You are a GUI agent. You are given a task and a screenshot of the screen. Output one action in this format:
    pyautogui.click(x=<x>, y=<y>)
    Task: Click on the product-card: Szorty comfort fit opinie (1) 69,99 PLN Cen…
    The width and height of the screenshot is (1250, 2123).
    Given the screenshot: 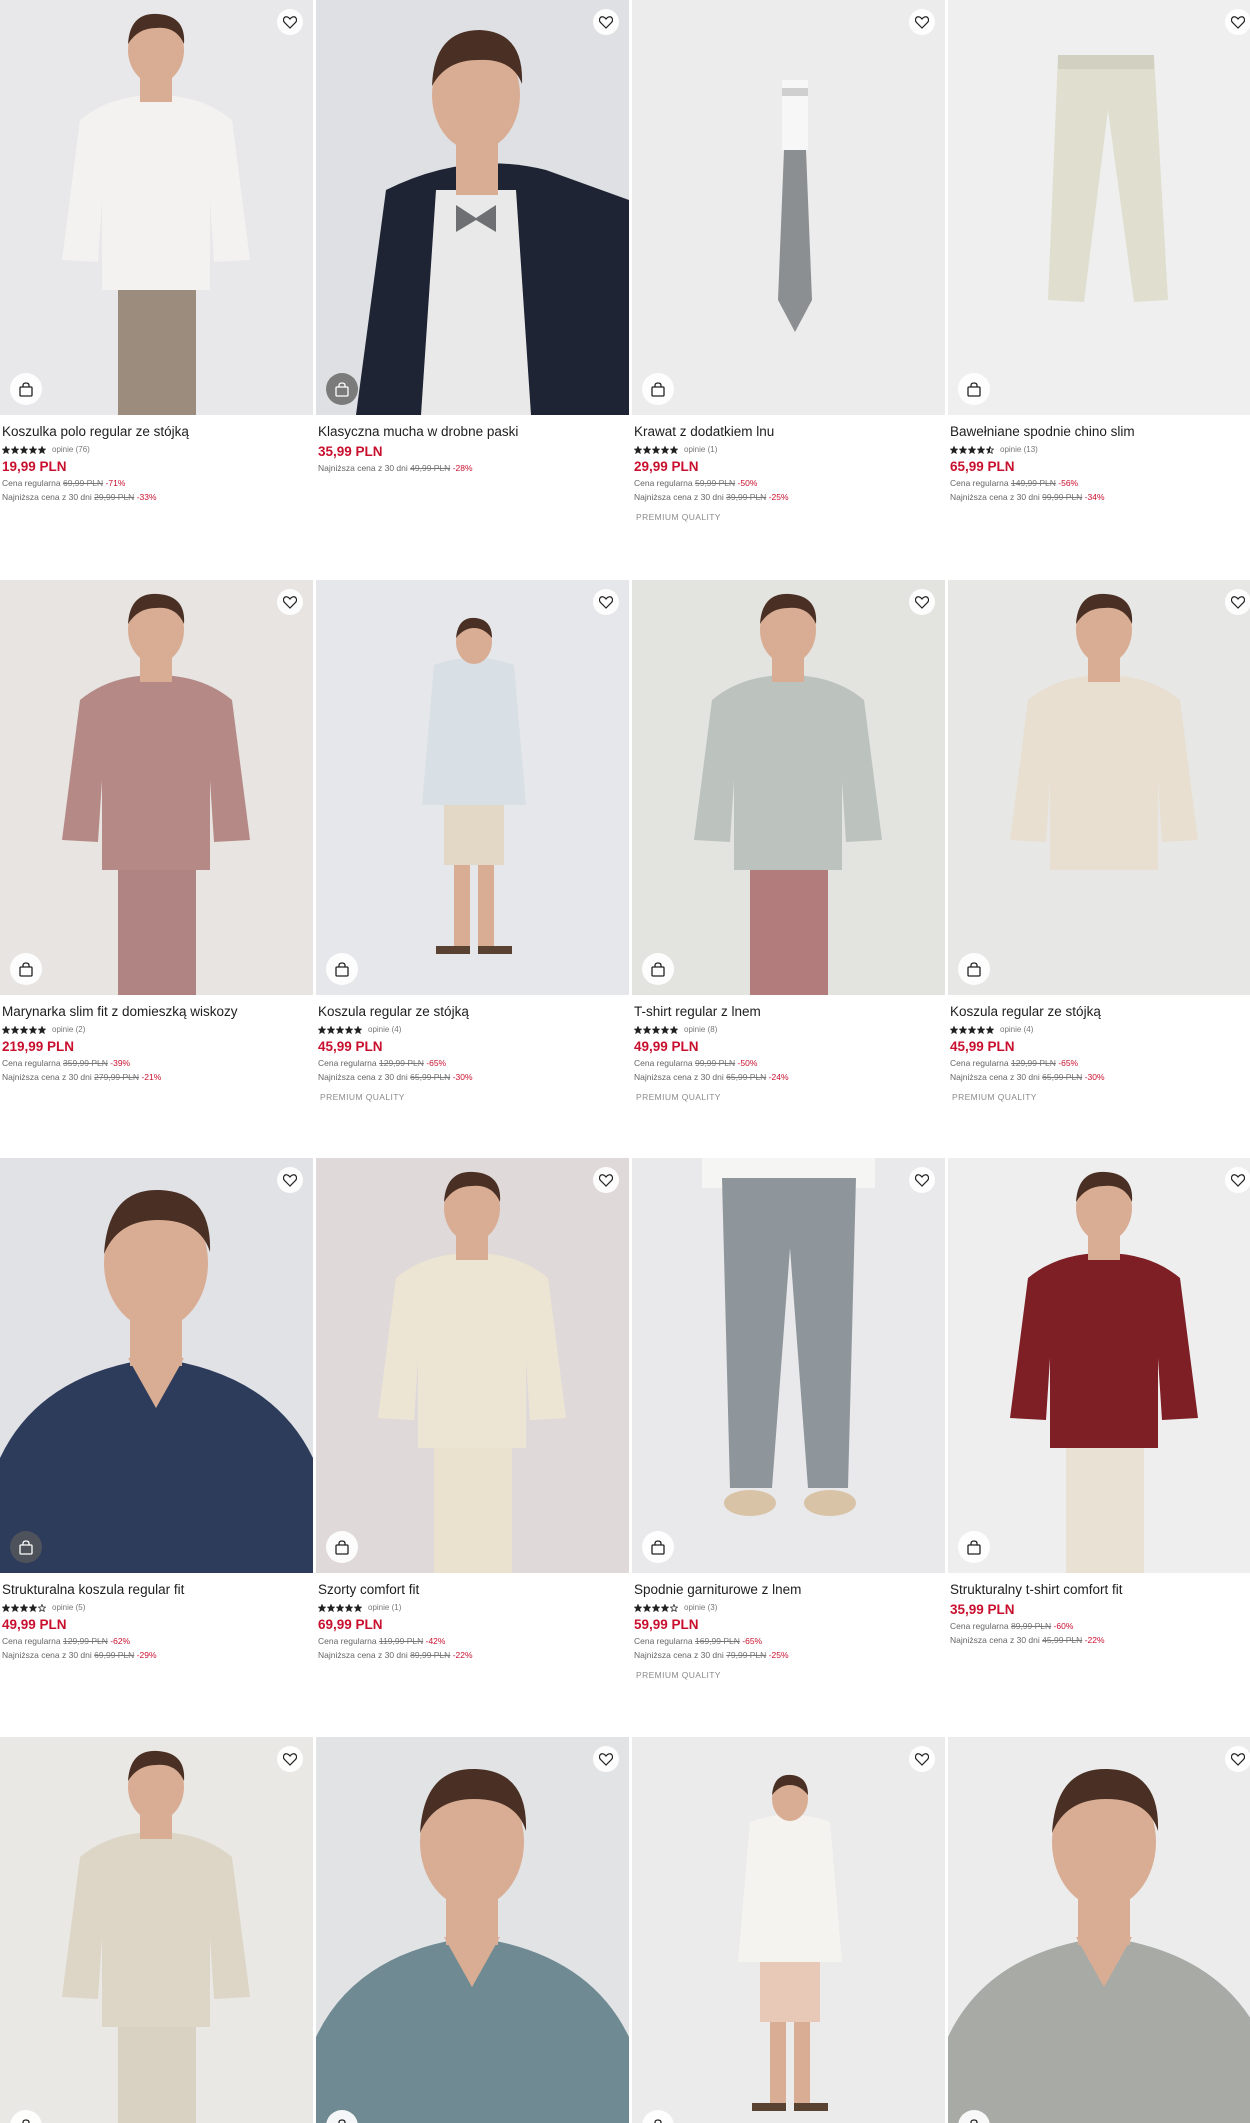 What is the action you would take?
    pyautogui.click(x=472, y=1409)
    